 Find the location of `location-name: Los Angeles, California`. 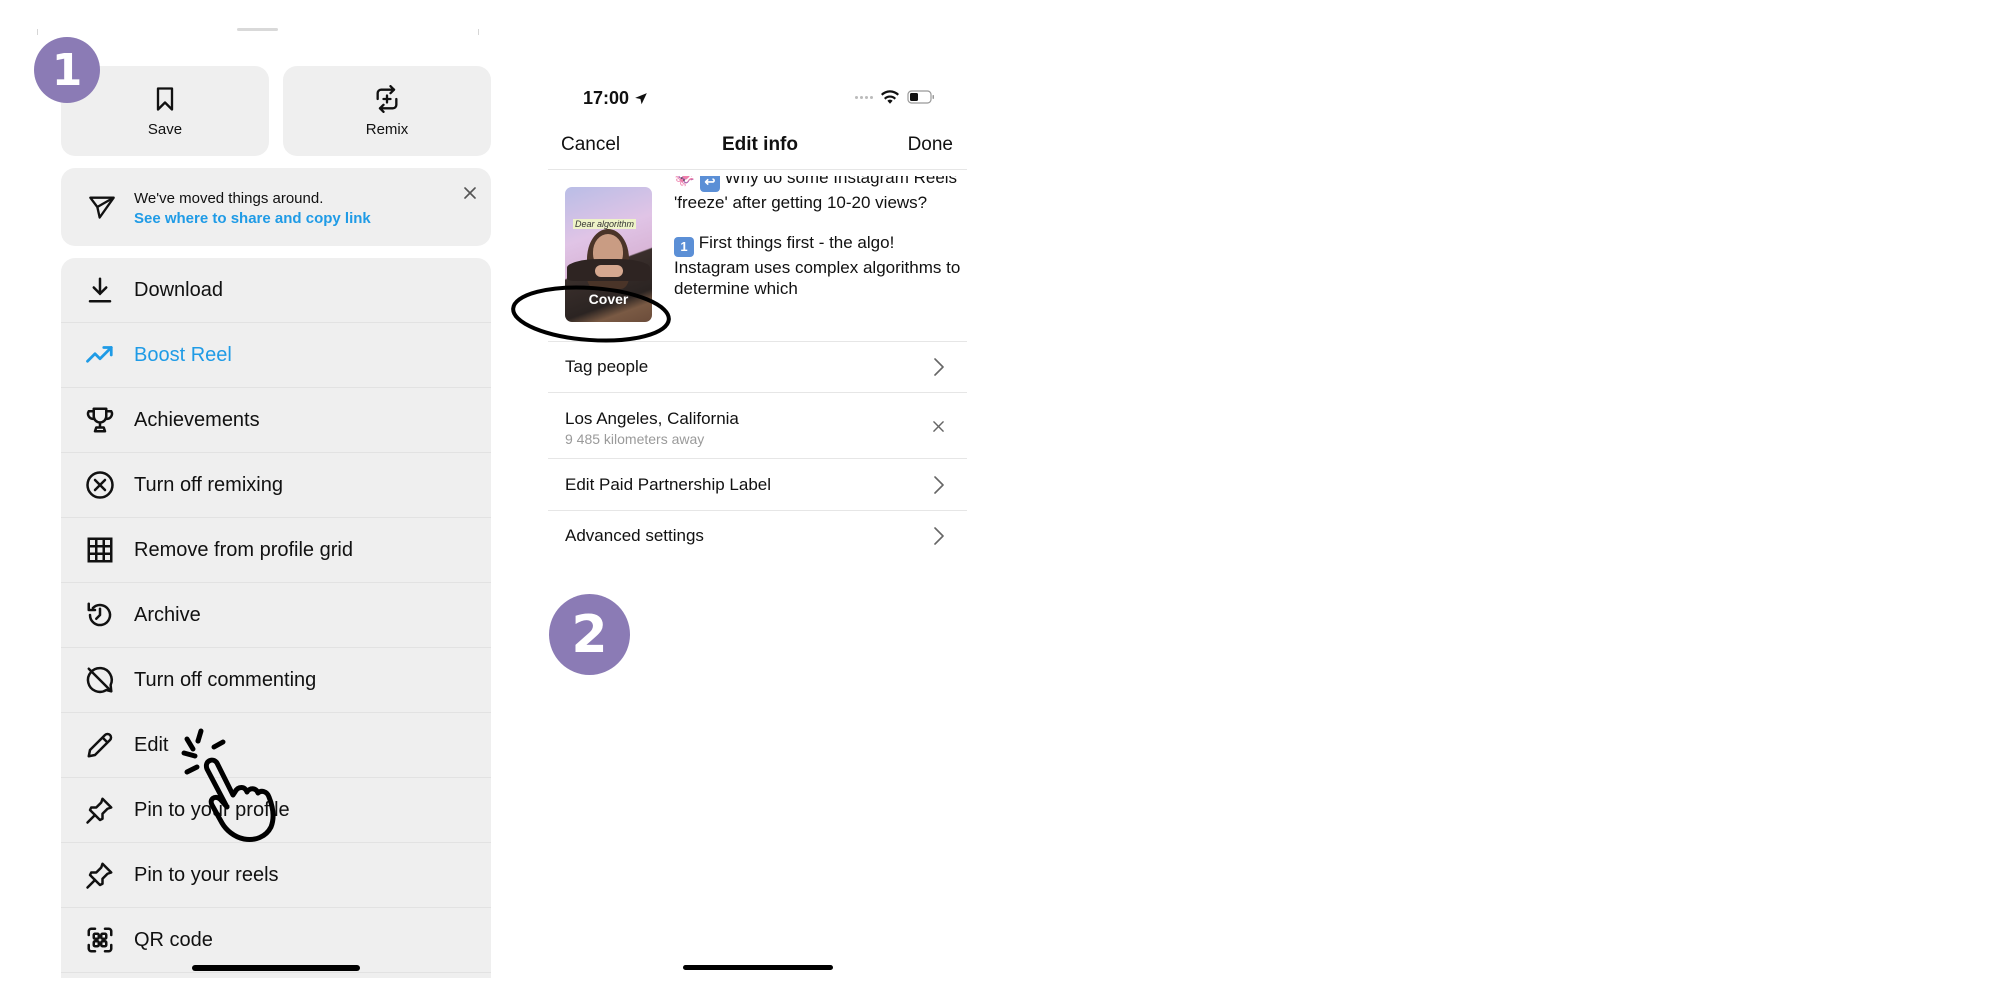

location-name: Los Angeles, California is located at coordinates (652, 418).